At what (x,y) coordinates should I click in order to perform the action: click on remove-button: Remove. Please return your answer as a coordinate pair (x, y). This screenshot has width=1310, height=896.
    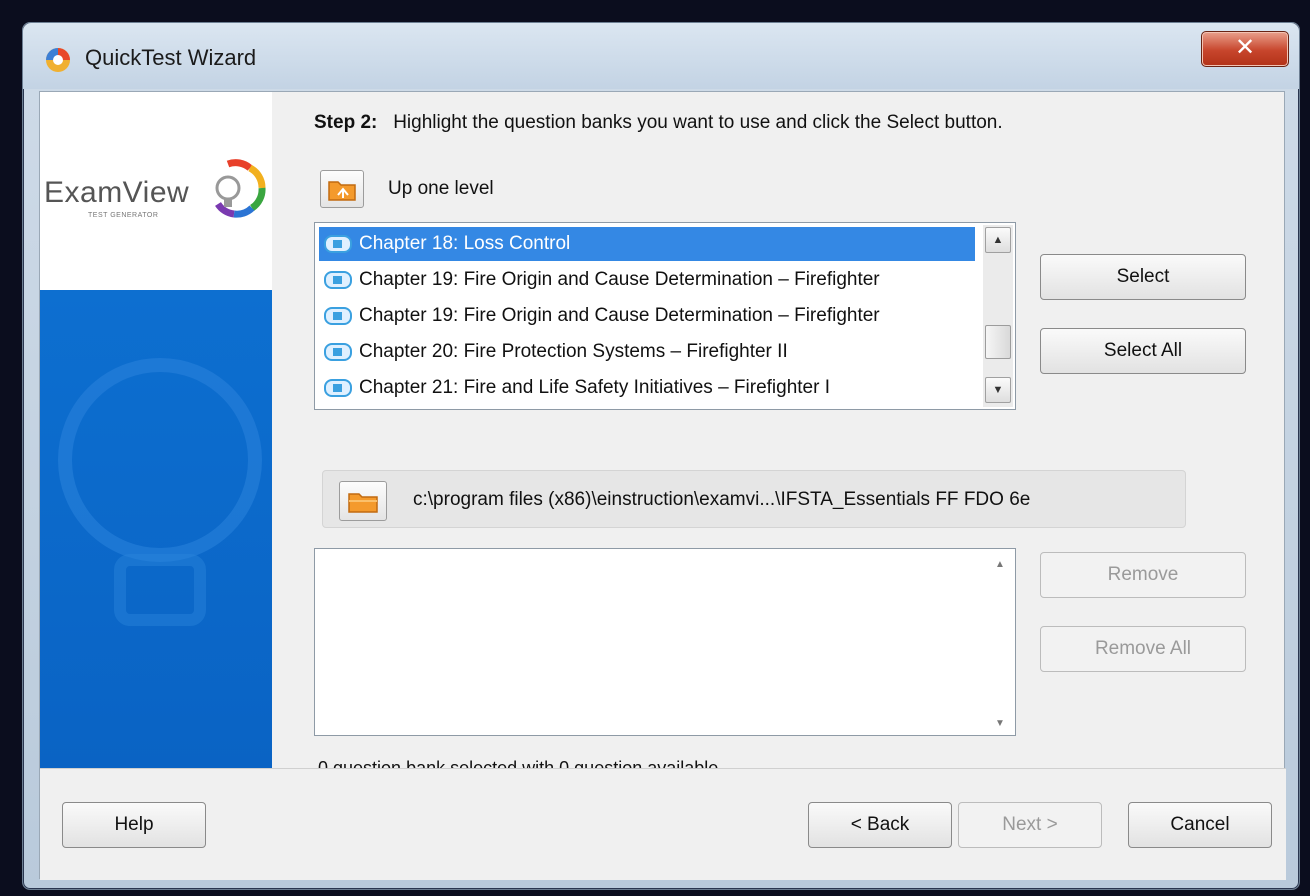
    Looking at the image, I should click on (1143, 575).